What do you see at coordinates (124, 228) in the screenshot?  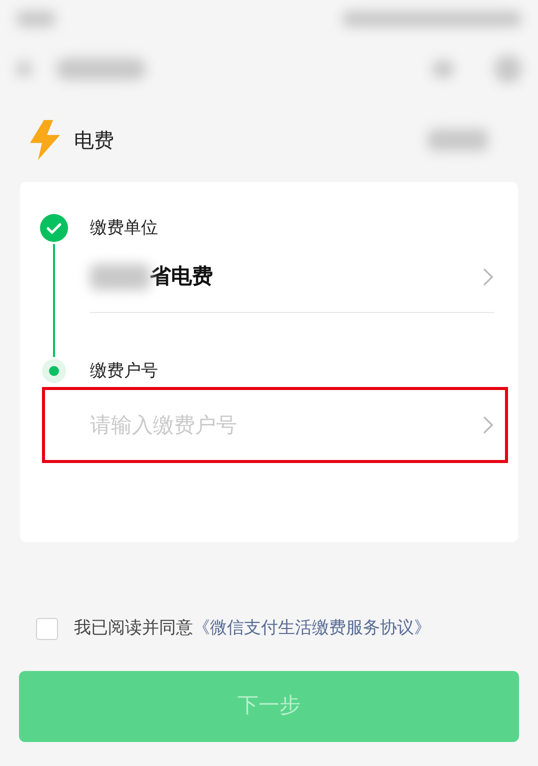 I see `step-label: 缴费单位` at bounding box center [124, 228].